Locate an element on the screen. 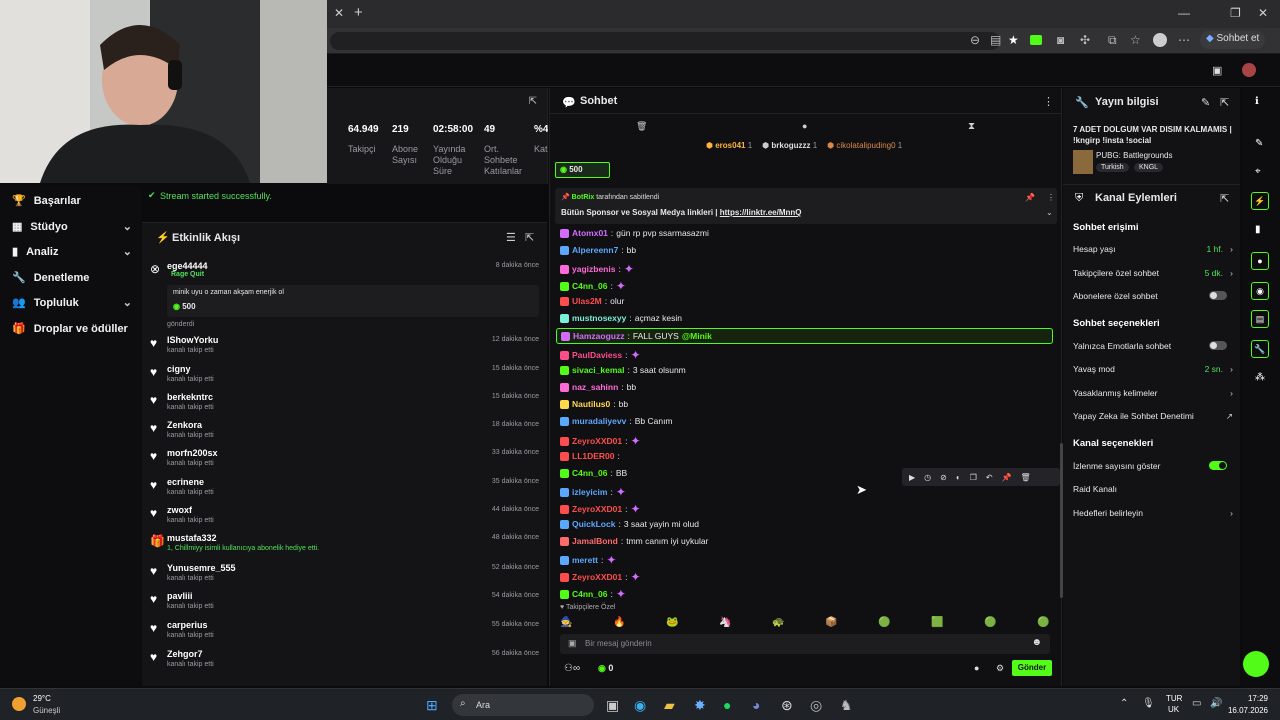 This screenshot has height=720, width=1280. maximize-icon: ❐ is located at coordinates (1235, 13).